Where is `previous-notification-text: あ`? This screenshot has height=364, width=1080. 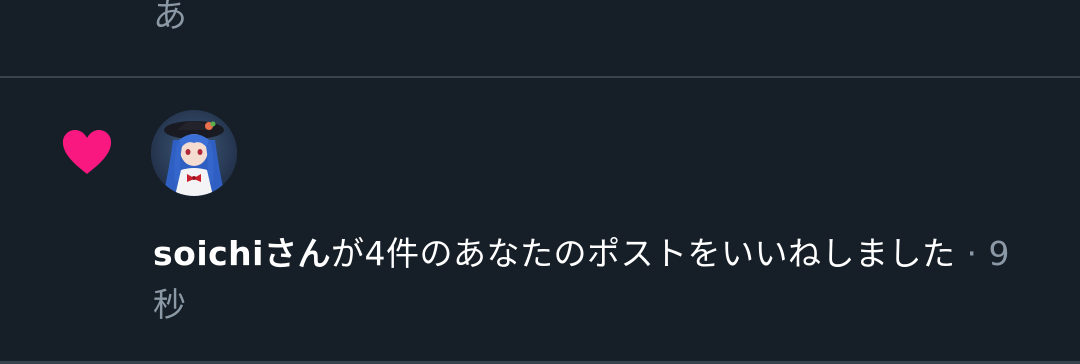 previous-notification-text: あ is located at coordinates (170, 18).